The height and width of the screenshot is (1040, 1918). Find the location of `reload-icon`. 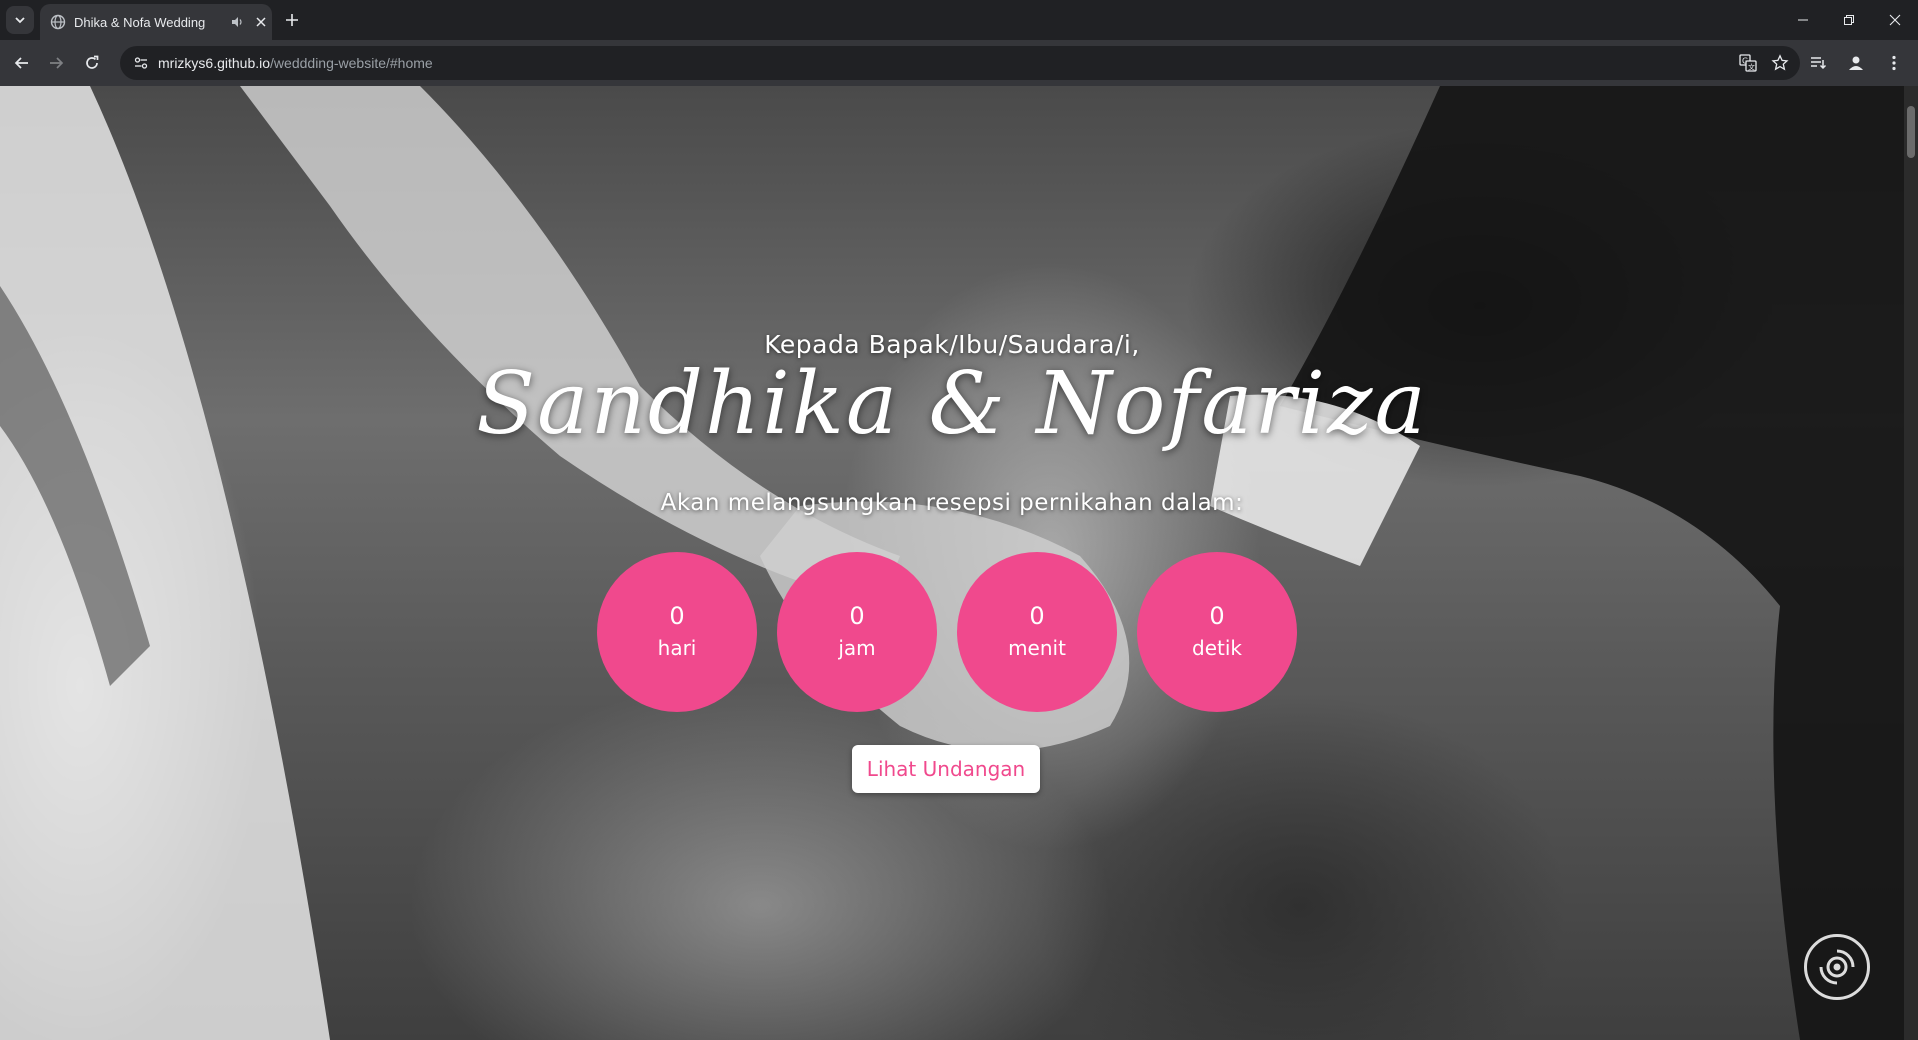

reload-icon is located at coordinates (92, 62).